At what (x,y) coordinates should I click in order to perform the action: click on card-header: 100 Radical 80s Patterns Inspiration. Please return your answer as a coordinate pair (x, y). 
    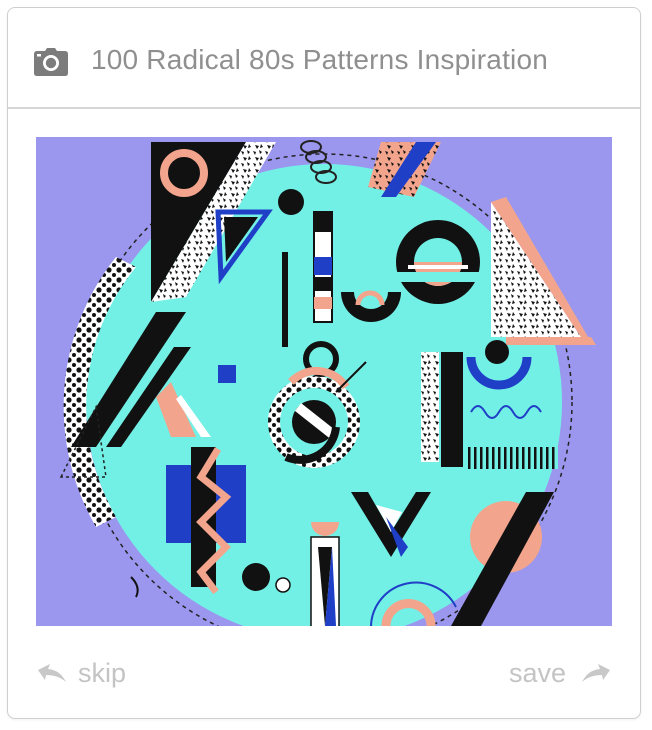
    Looking at the image, I should click on (324, 58).